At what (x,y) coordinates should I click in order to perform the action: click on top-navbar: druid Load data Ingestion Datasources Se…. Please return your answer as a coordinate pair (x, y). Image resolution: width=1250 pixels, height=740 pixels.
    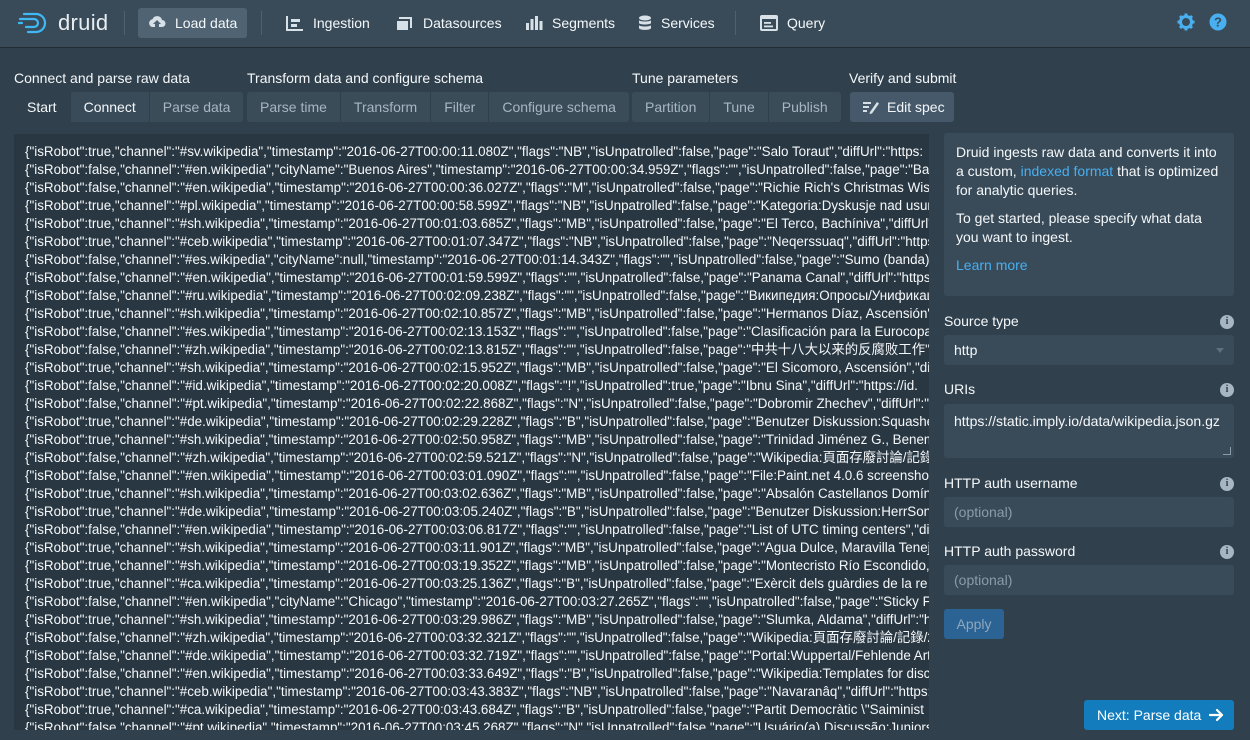
    Looking at the image, I should click on (625, 23).